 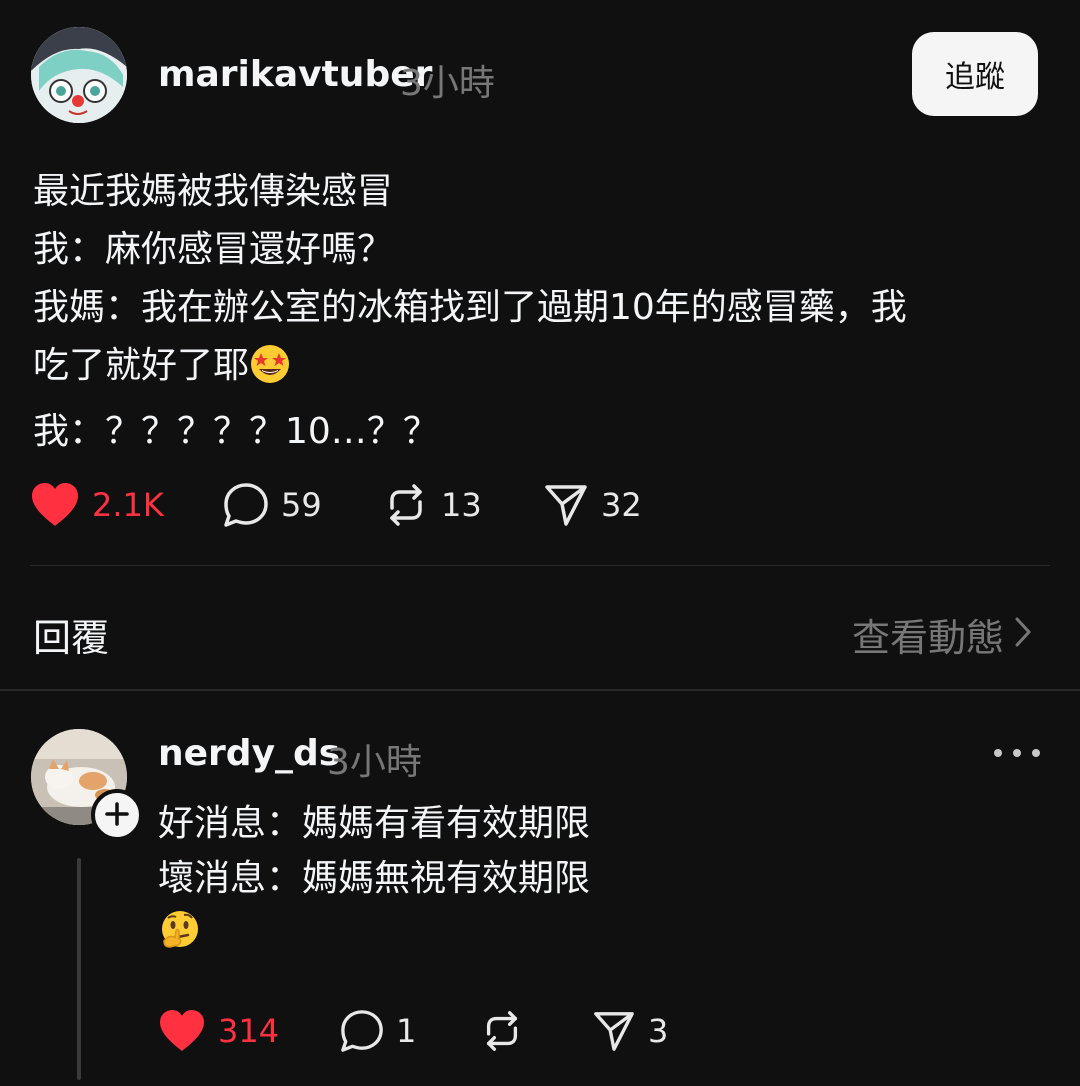 I want to click on view-activity-label: 查看動態, so click(x=927, y=638).